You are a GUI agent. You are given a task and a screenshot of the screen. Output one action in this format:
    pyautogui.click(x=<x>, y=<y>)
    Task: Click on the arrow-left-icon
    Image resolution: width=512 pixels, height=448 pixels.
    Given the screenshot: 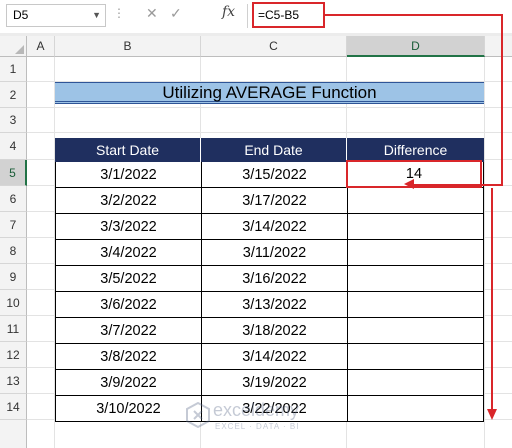 What is the action you would take?
    pyautogui.click(x=409, y=184)
    